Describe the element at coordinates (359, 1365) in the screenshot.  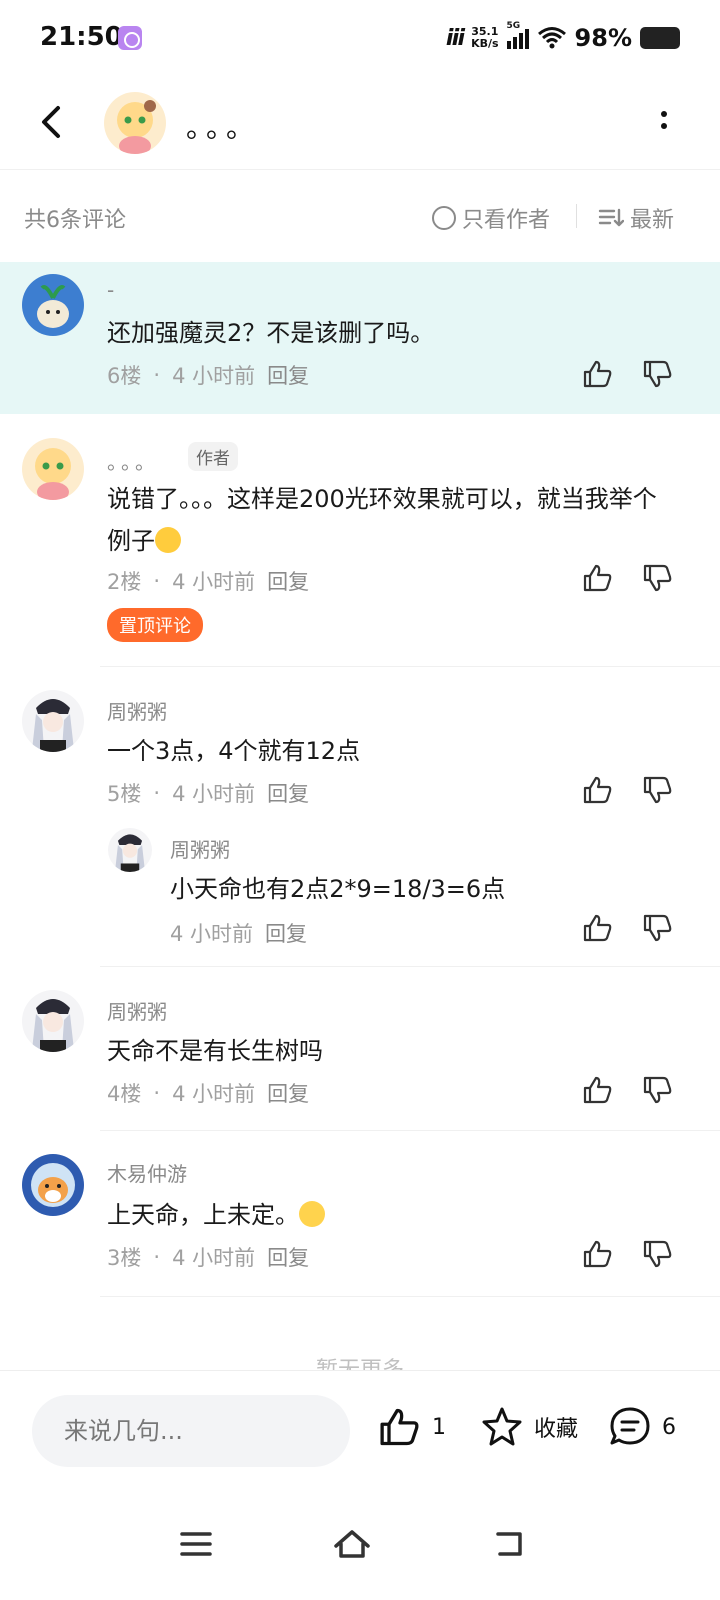
I see `no-more-label: 暂无更多` at that location.